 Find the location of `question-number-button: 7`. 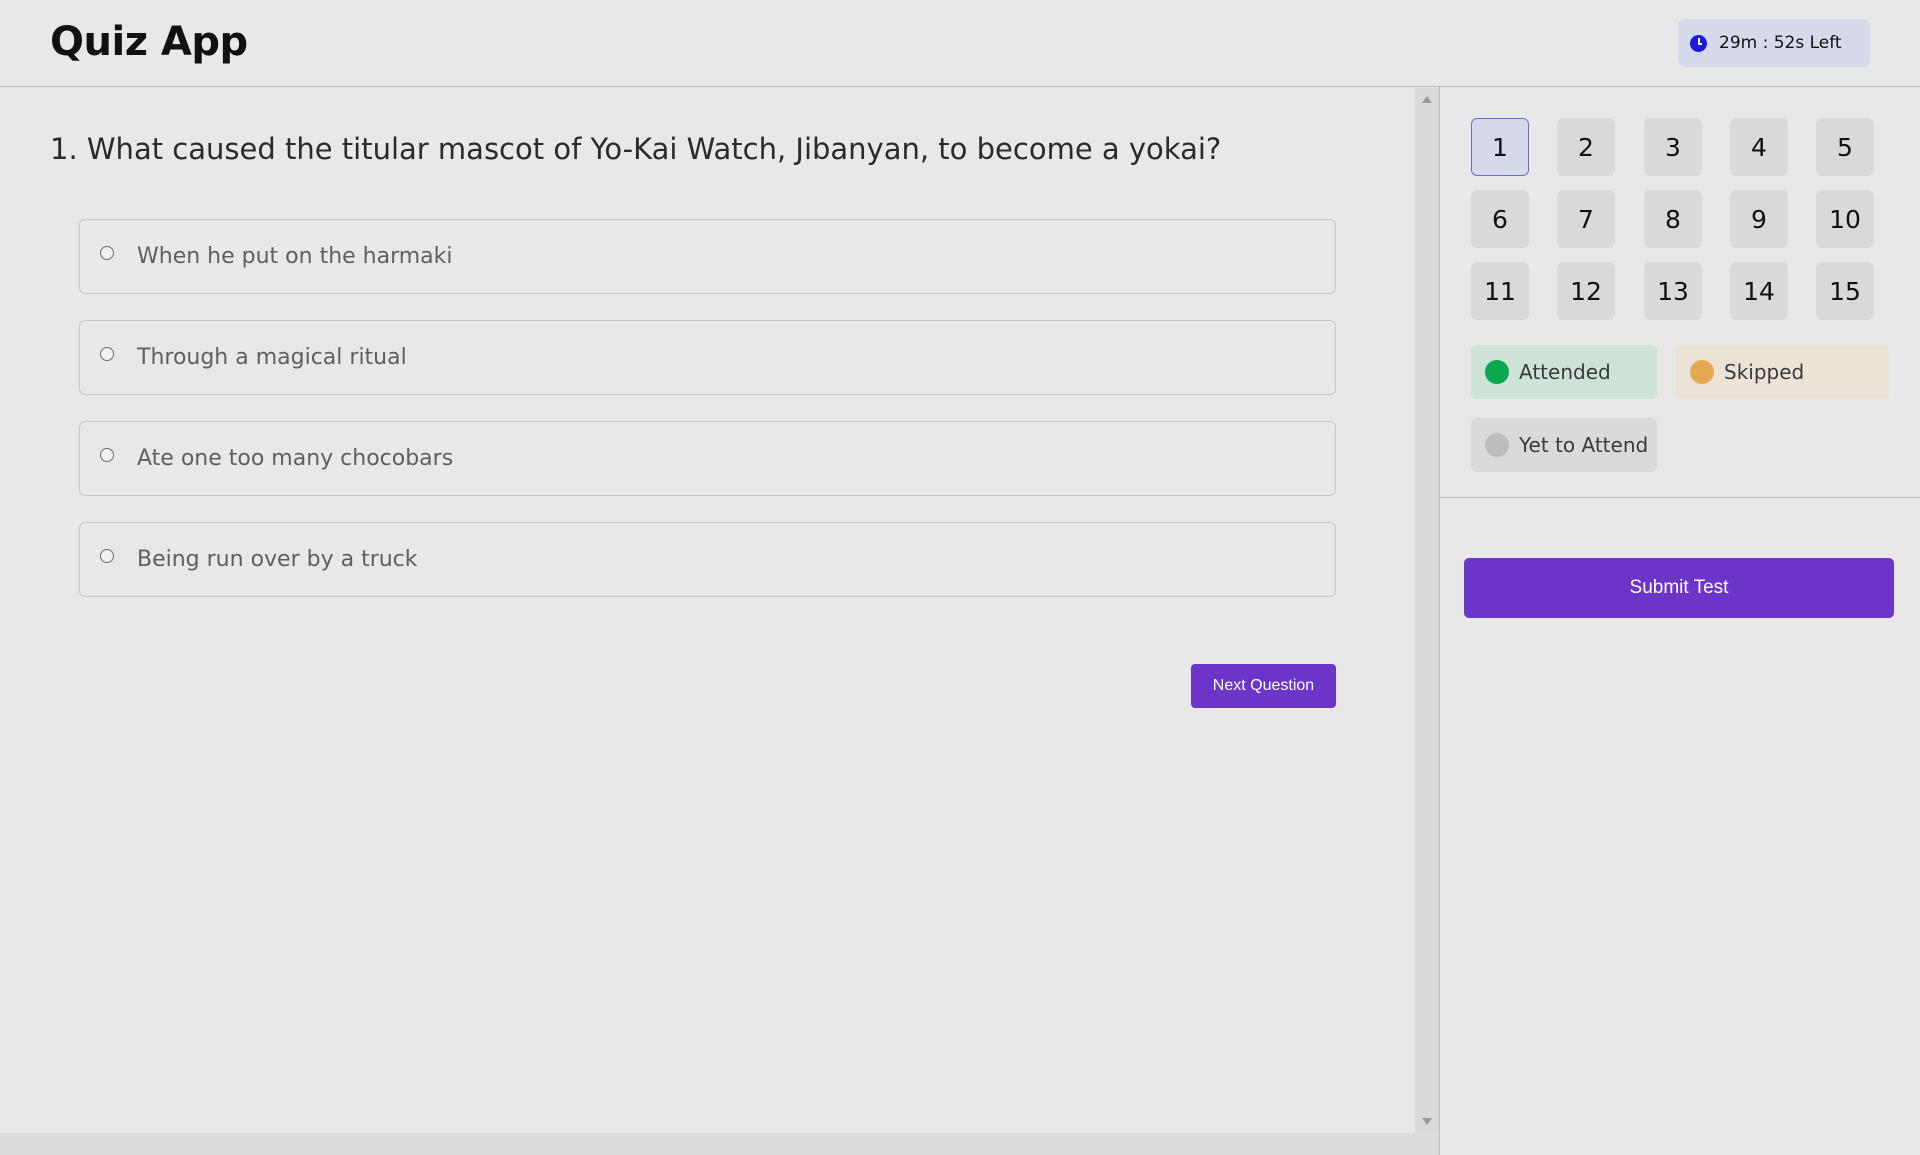

question-number-button: 7 is located at coordinates (1586, 219).